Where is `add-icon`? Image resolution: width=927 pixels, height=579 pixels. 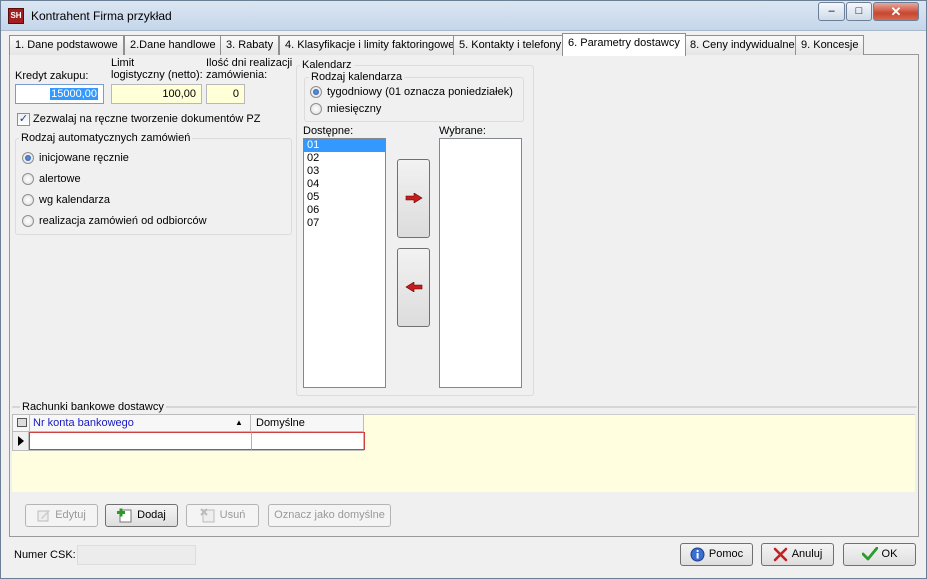
add-icon is located at coordinates (124, 515).